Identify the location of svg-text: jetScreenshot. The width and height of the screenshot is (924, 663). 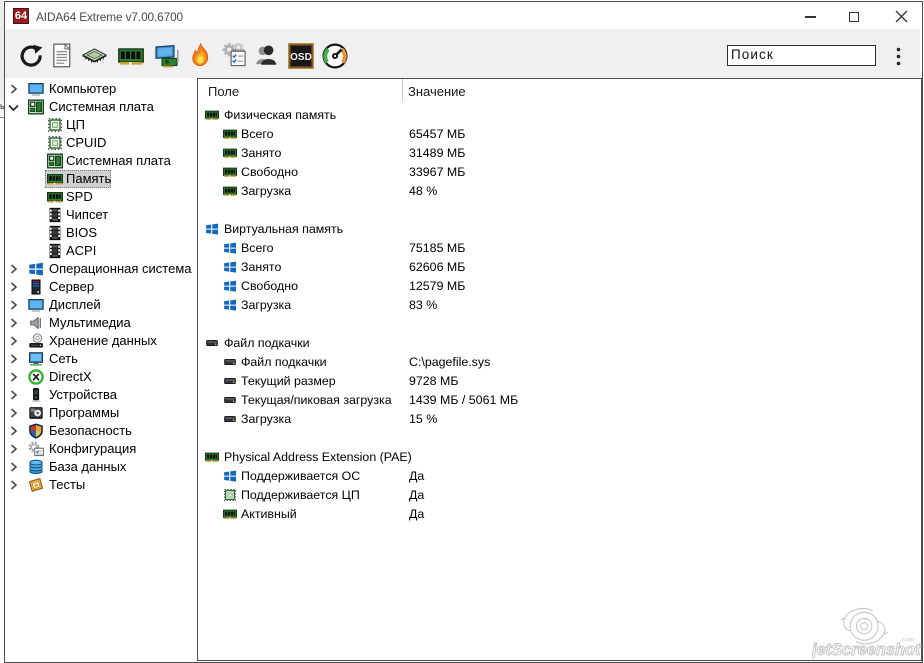
(867, 650).